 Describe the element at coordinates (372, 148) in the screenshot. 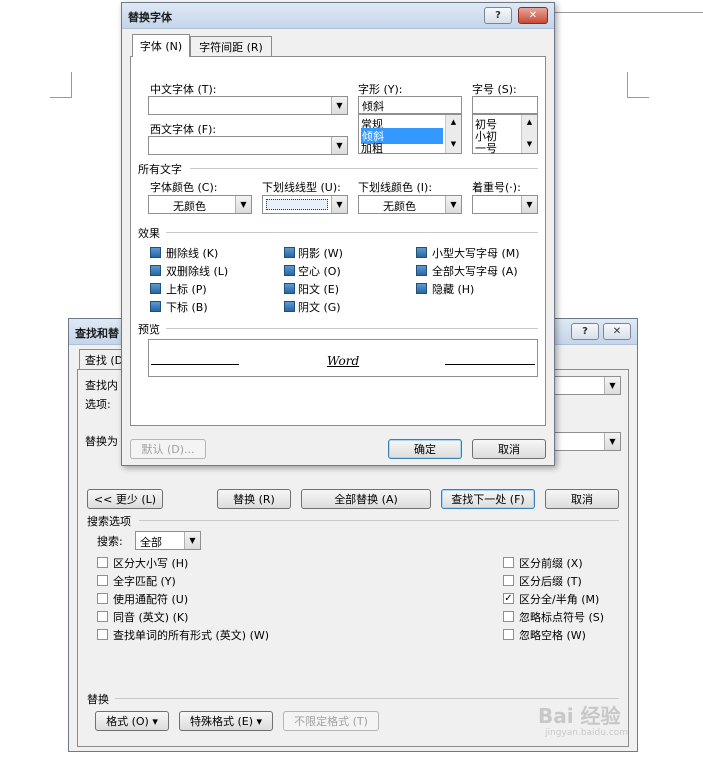

I see `list-item: 加粗` at that location.